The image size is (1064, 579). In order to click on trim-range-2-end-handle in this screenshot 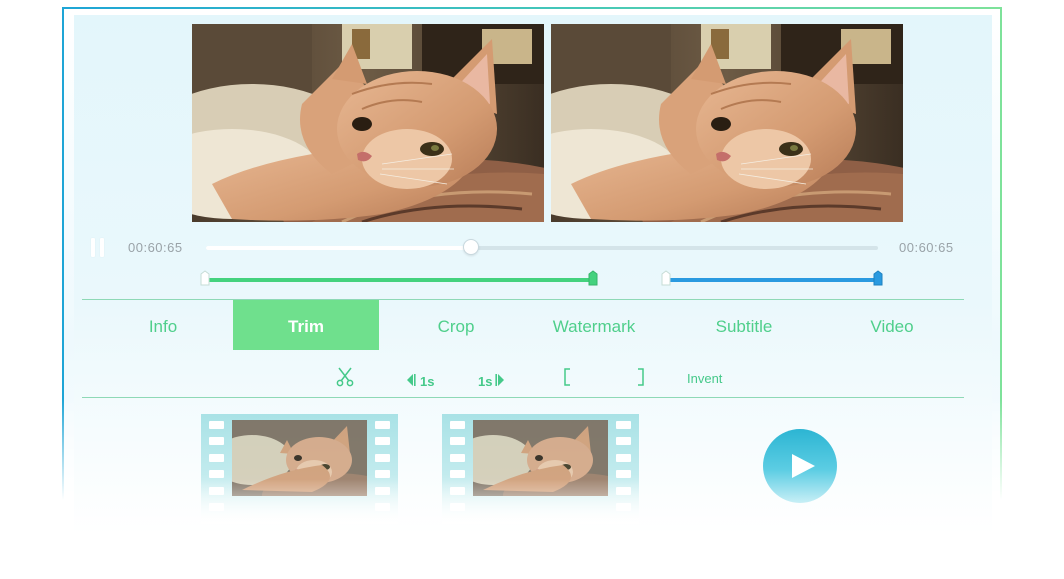, I will do `click(878, 278)`.